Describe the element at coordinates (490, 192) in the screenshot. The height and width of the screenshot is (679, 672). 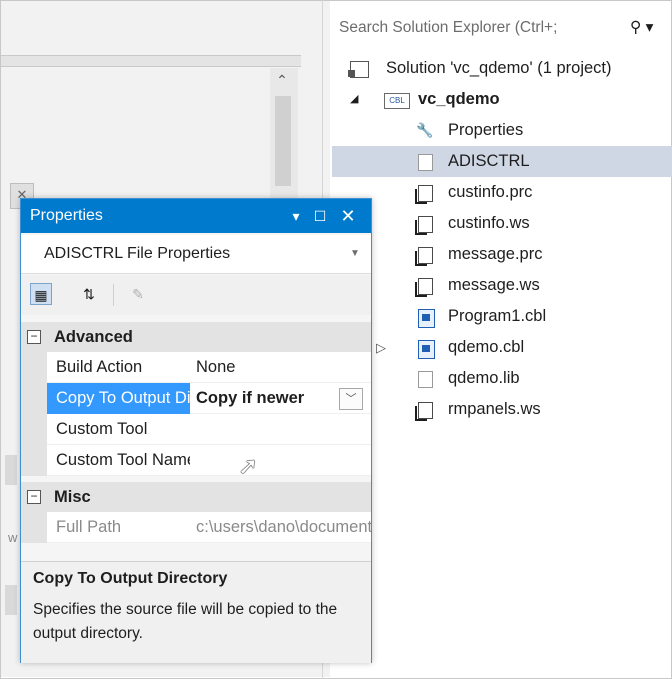
I see `tree-item-label: custinfo.prc` at that location.